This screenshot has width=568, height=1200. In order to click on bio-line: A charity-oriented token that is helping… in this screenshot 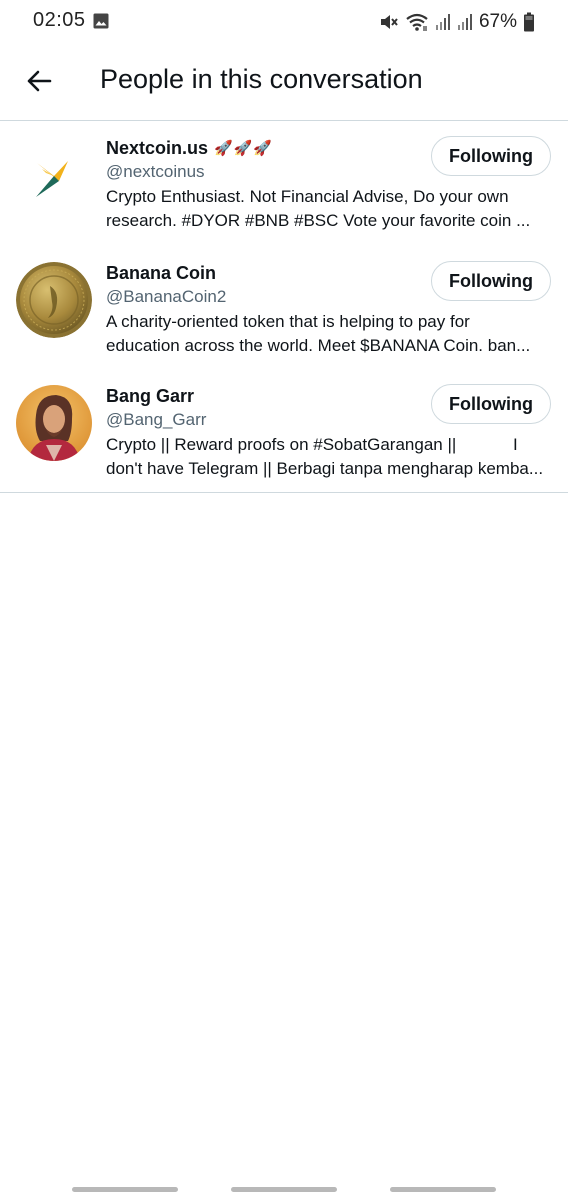, I will do `click(288, 321)`.